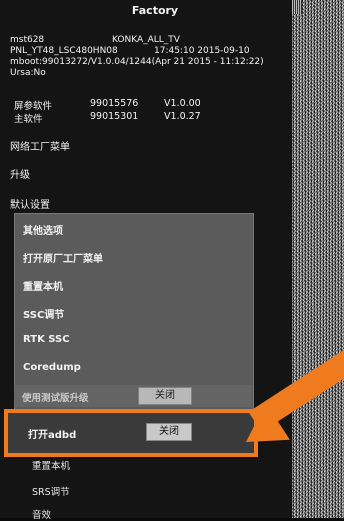 This screenshot has height=521, width=344. What do you see at coordinates (182, 116) in the screenshot?
I see `firmware-version-main: V1.0.27` at bounding box center [182, 116].